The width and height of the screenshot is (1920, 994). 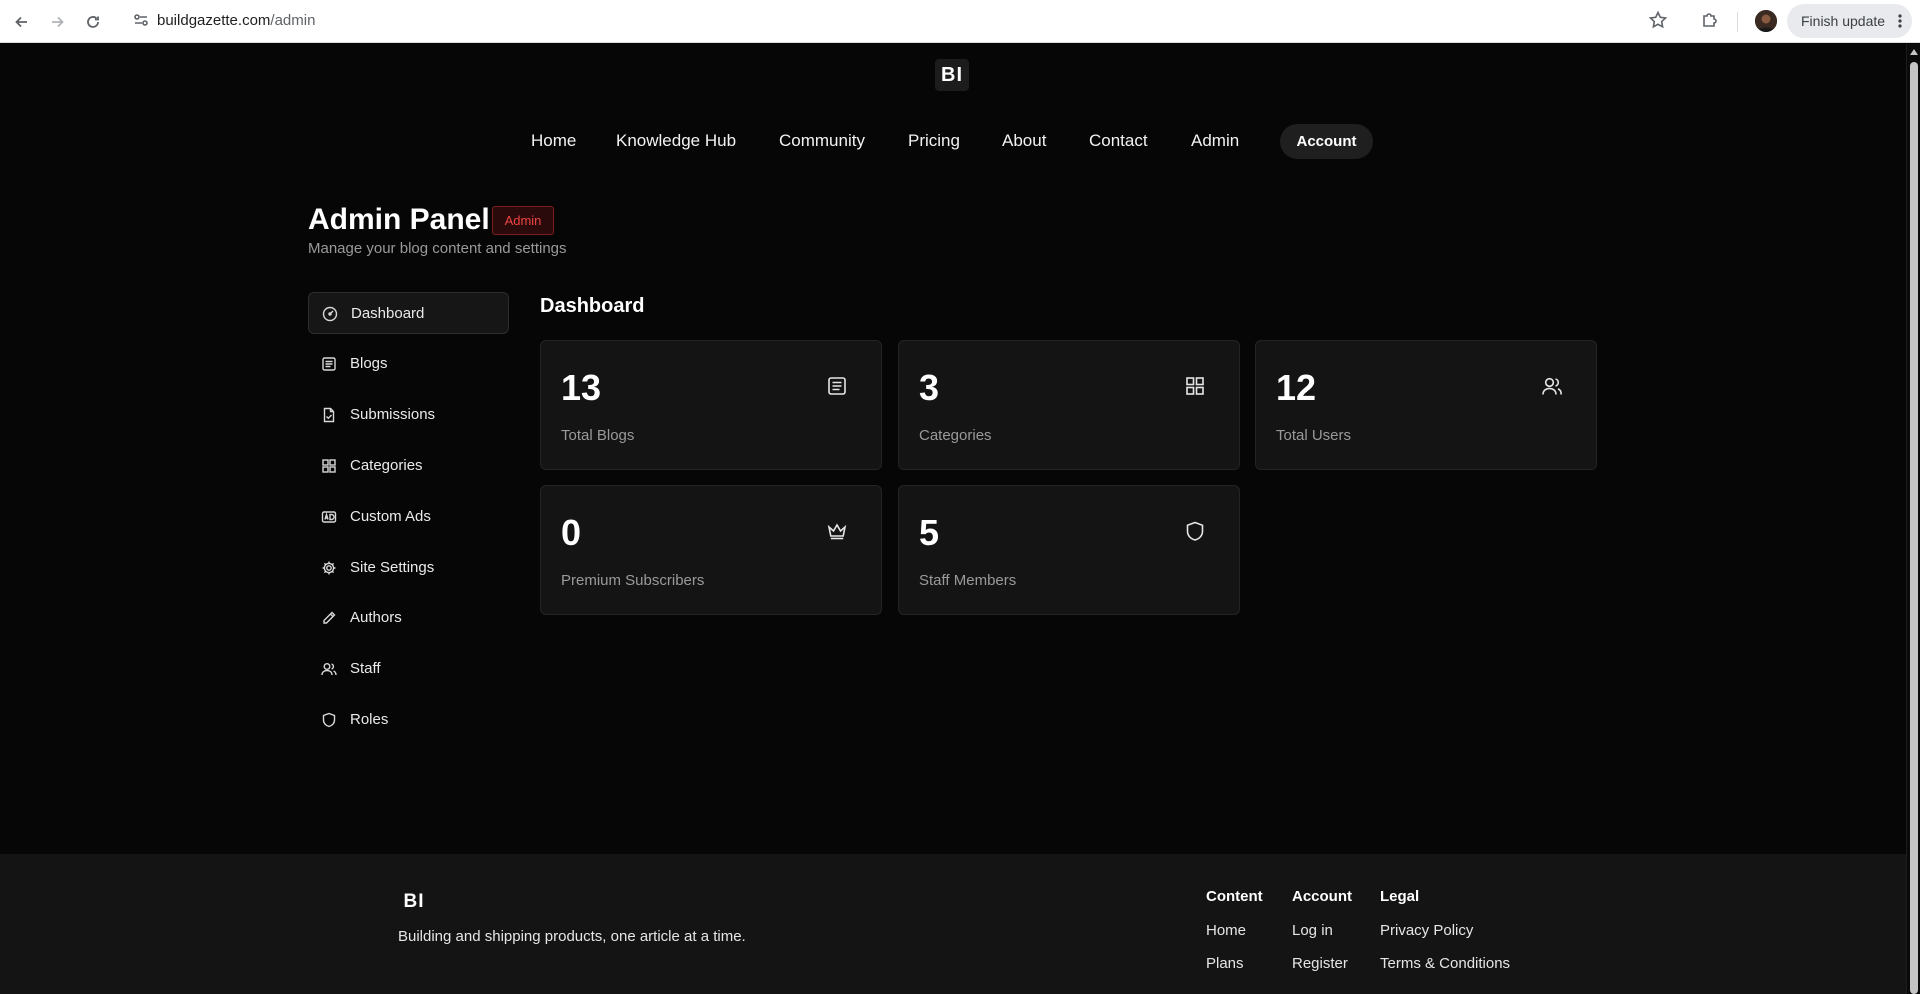 What do you see at coordinates (1710, 20) in the screenshot?
I see `extensions-icon` at bounding box center [1710, 20].